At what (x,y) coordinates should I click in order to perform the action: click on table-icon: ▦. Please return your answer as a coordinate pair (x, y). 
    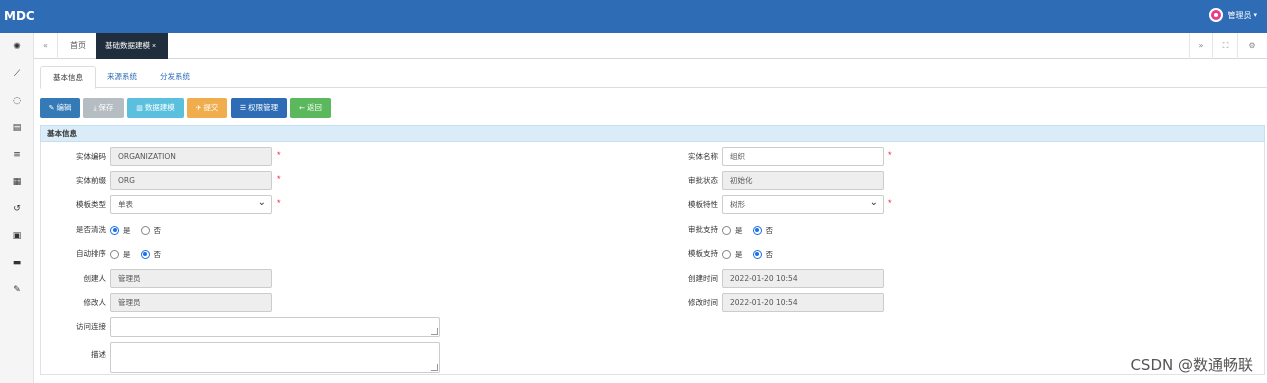
    Looking at the image, I should click on (17, 182).